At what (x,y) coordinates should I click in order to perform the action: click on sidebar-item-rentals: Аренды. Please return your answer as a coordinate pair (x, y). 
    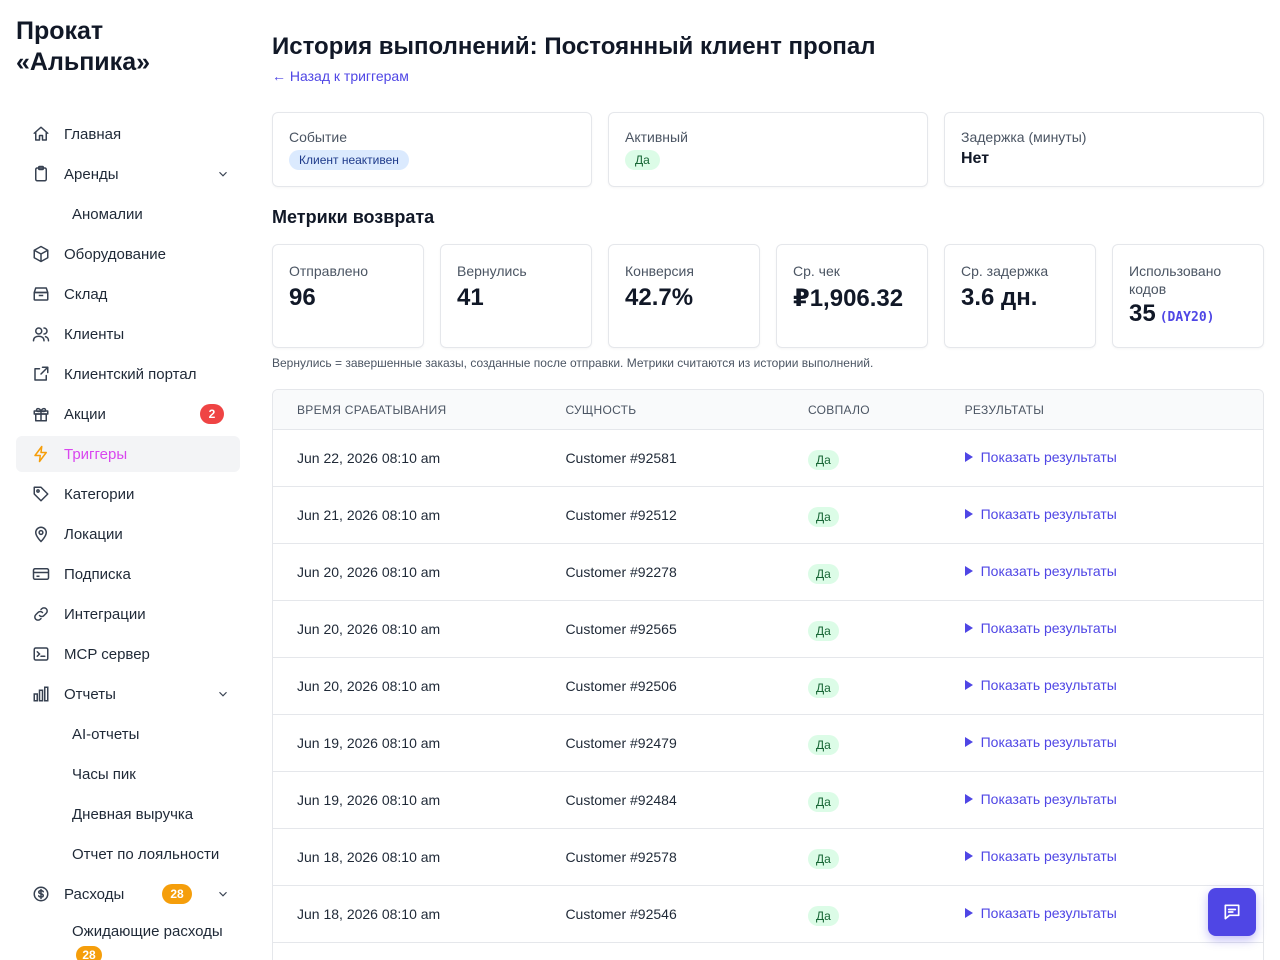
    Looking at the image, I should click on (128, 174).